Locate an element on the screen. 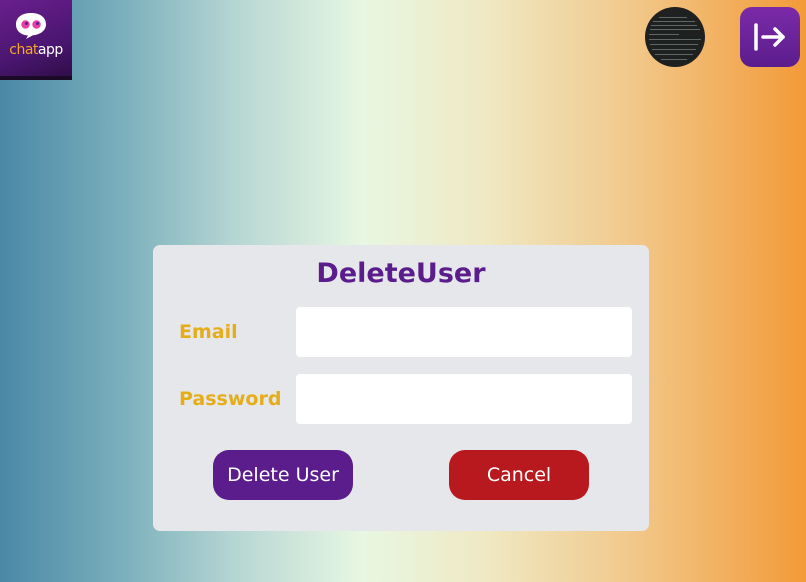  email-field is located at coordinates (464, 332).